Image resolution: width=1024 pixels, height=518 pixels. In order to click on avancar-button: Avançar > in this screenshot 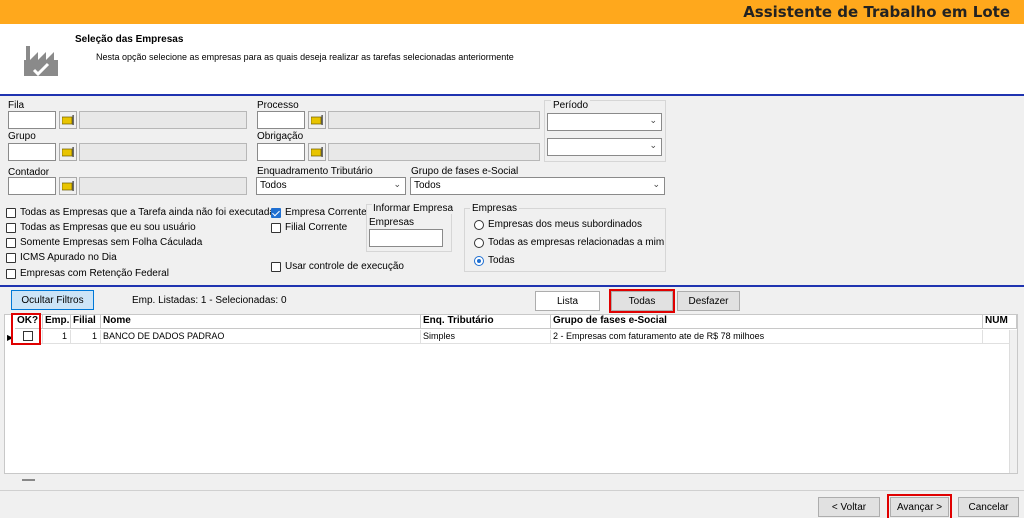, I will do `click(919, 507)`.